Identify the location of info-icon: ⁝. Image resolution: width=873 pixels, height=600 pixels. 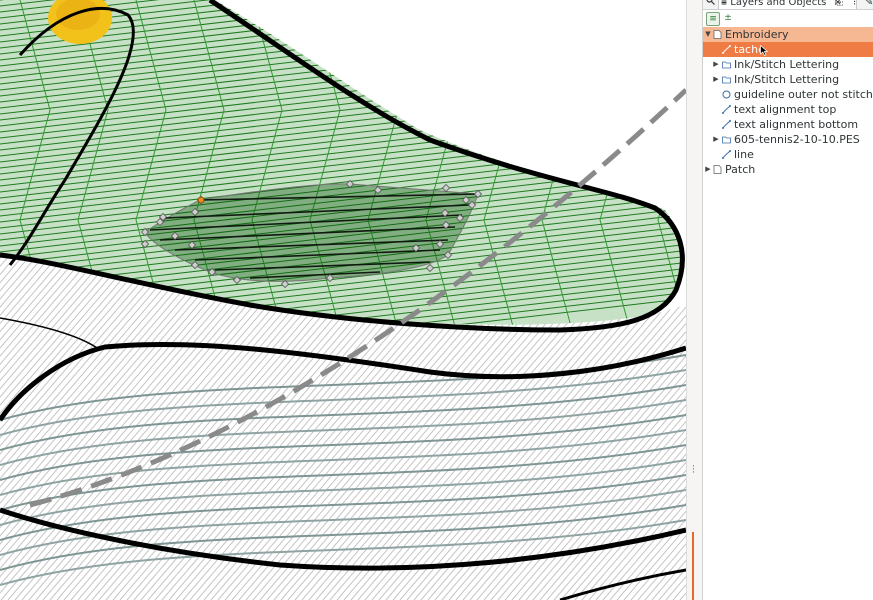
(857, 4).